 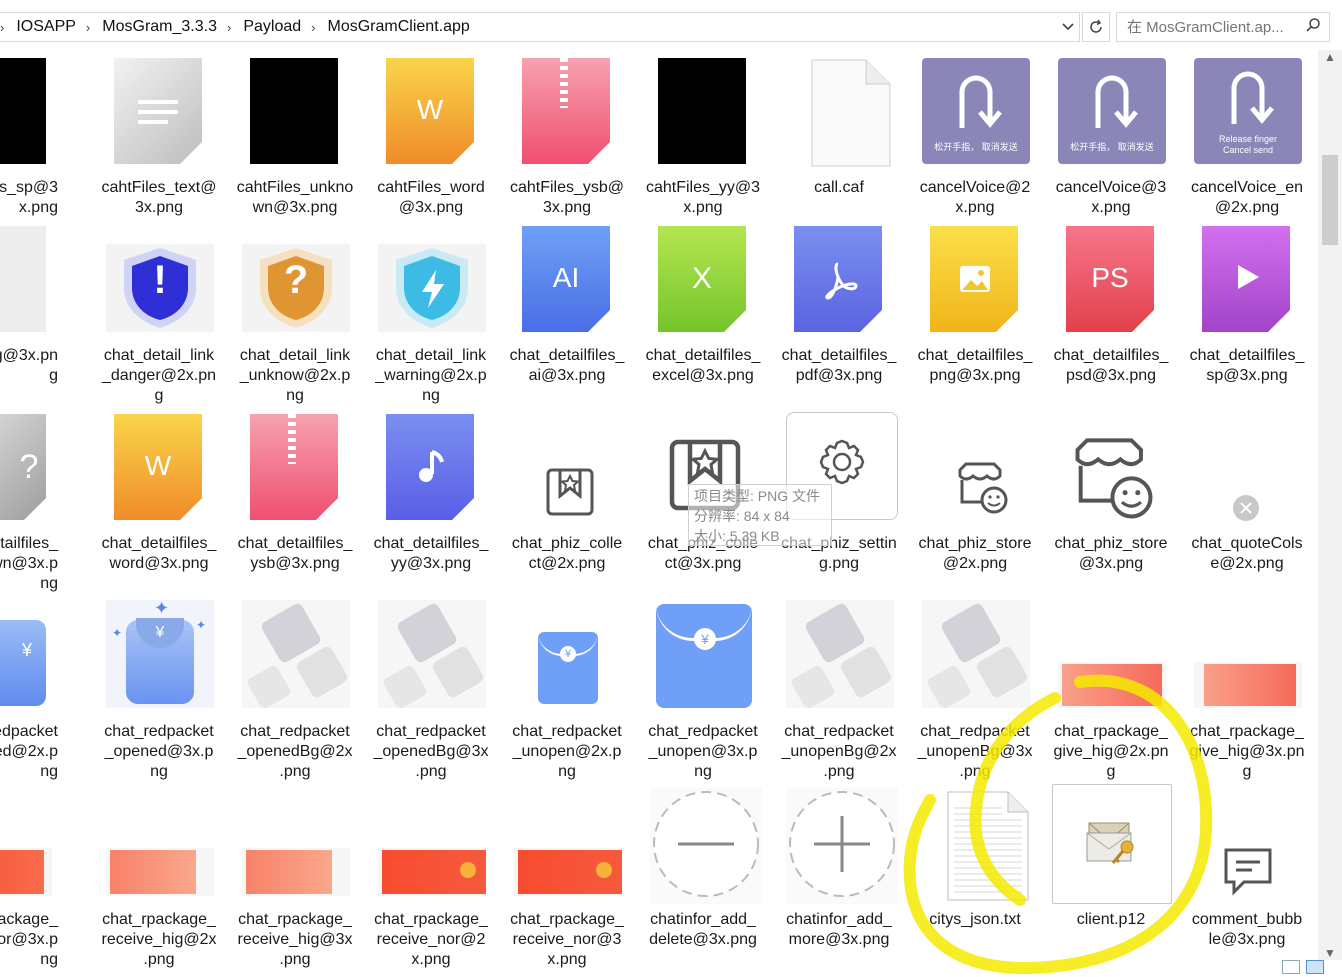 I want to click on image-icon, so click(x=975, y=279).